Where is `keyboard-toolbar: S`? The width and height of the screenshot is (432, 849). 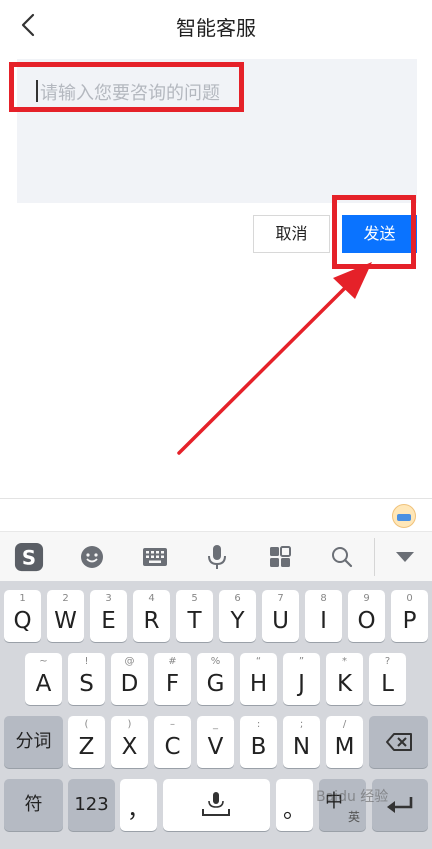
keyboard-toolbar: S is located at coordinates (216, 556).